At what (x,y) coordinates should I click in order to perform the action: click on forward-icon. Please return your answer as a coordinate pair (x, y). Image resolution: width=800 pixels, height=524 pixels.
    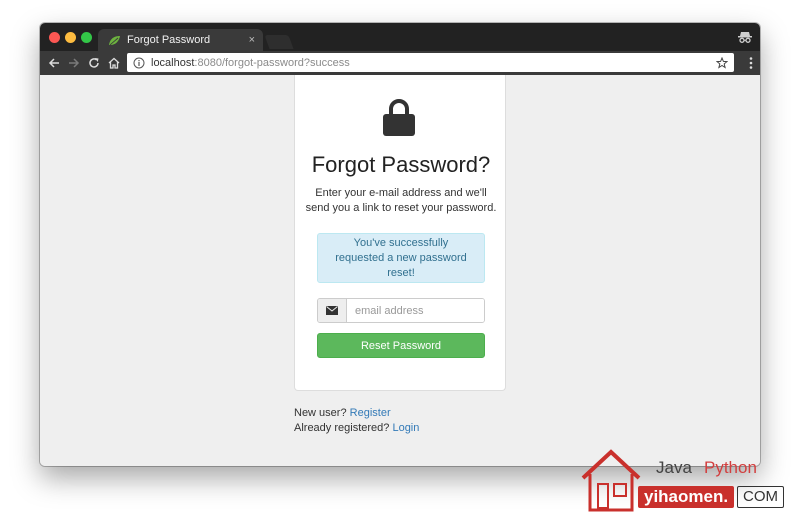
    Looking at the image, I should click on (74, 63).